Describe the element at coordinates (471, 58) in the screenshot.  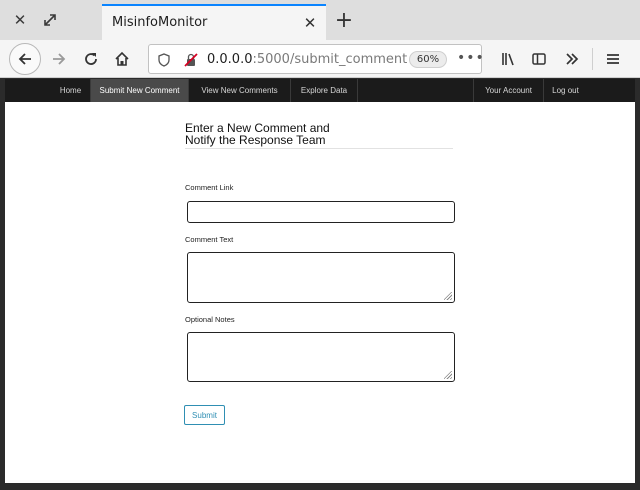
I see `page-actions-icon: •••` at that location.